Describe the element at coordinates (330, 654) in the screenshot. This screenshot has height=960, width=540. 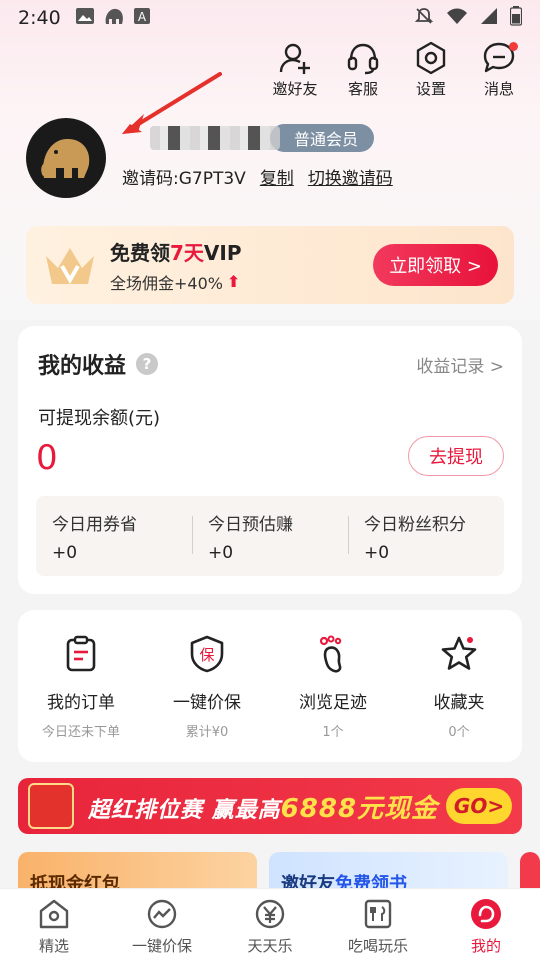
I see `footprint-icon` at that location.